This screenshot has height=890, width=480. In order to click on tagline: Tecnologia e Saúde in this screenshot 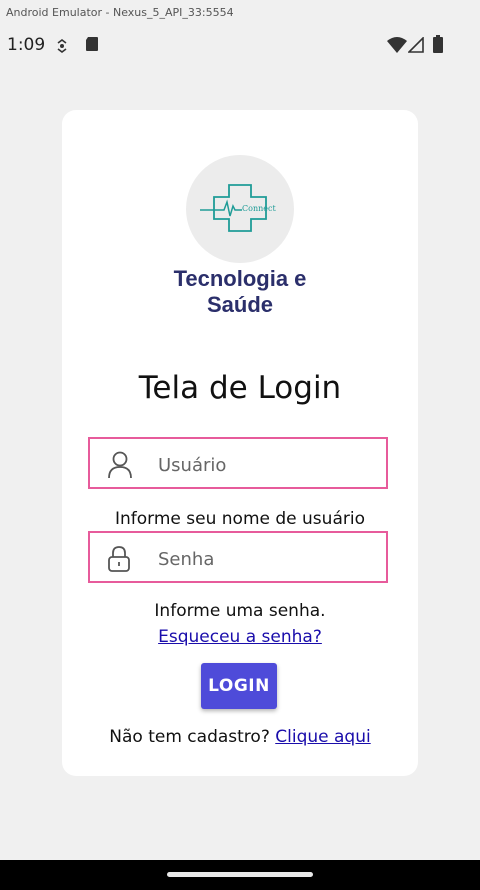, I will do `click(240, 292)`.